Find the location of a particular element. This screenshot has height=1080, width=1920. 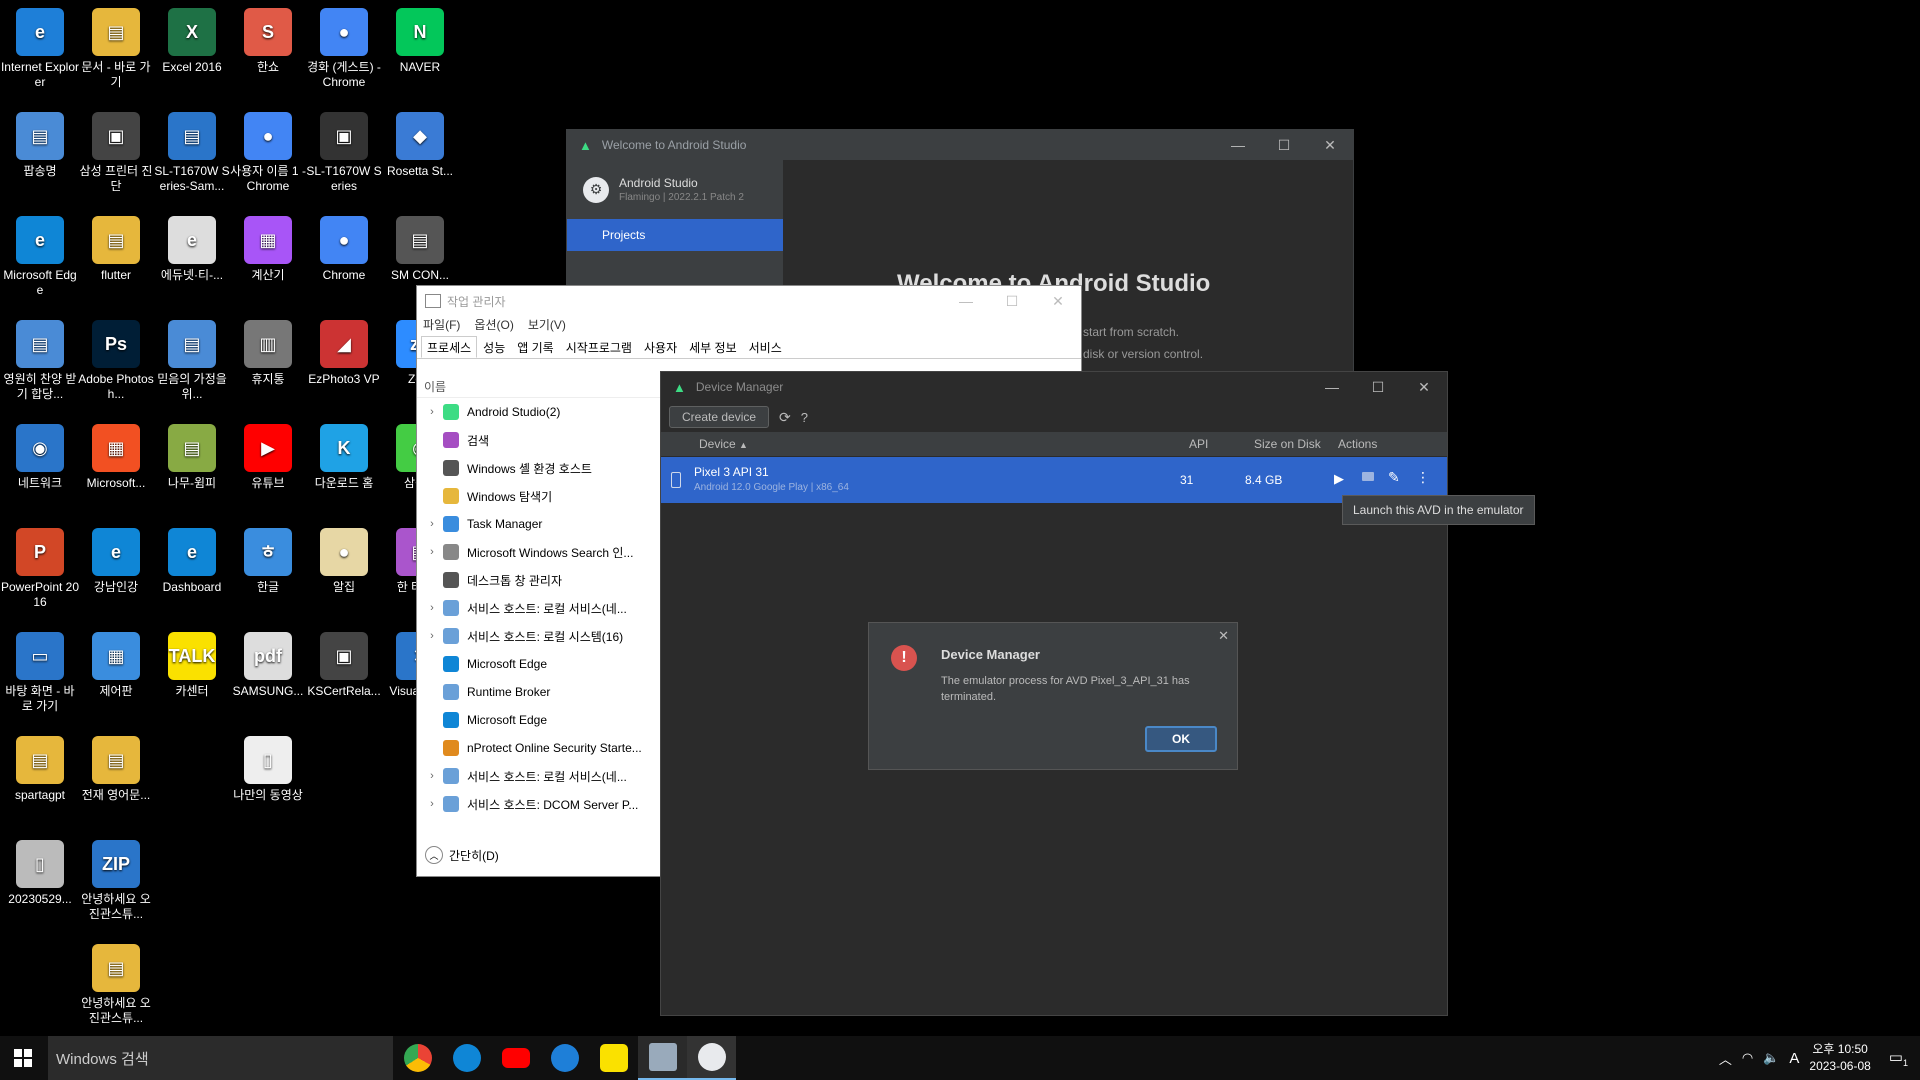

desktop-icon: ▦ 계산기 is located at coordinates (268, 247).